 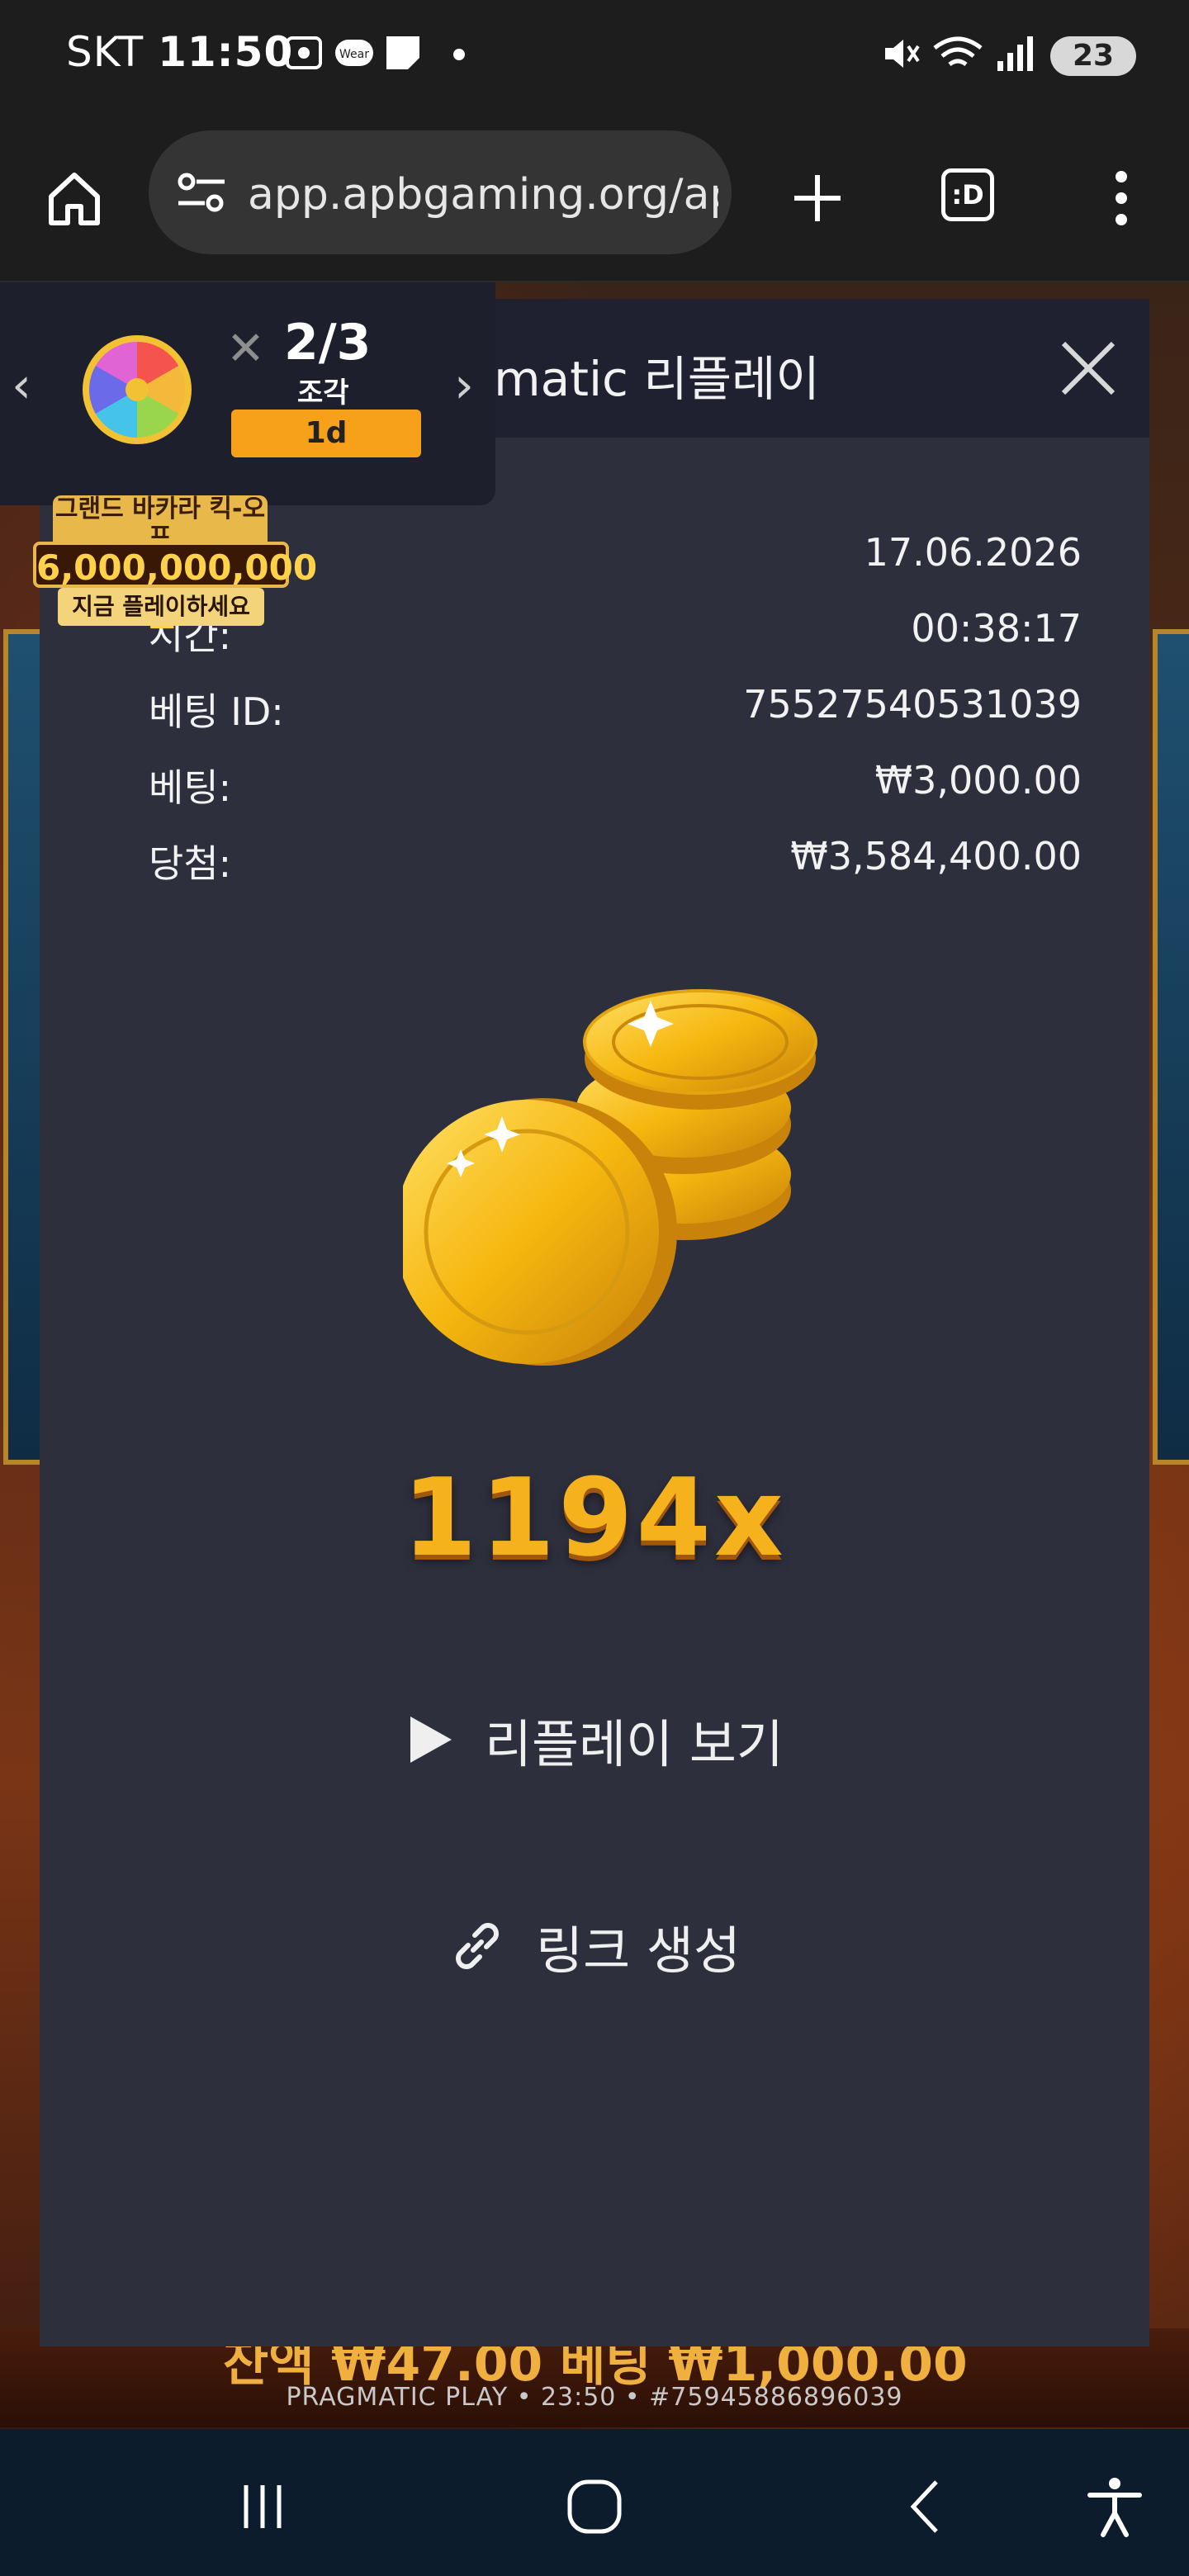 What do you see at coordinates (594, 2397) in the screenshot?
I see `game-caption: PRAGMATIC PLAY • 23:50 • #75945886896039` at bounding box center [594, 2397].